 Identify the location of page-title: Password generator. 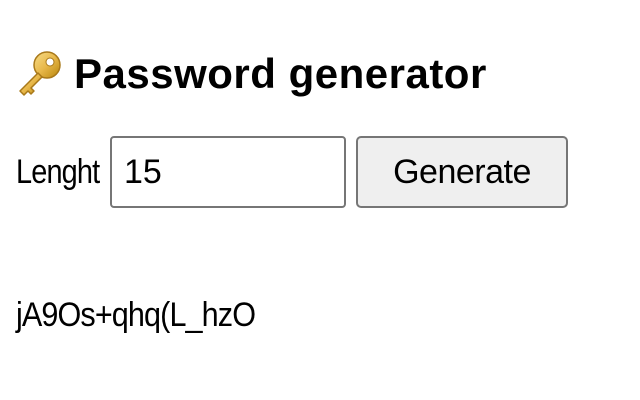
(280, 73).